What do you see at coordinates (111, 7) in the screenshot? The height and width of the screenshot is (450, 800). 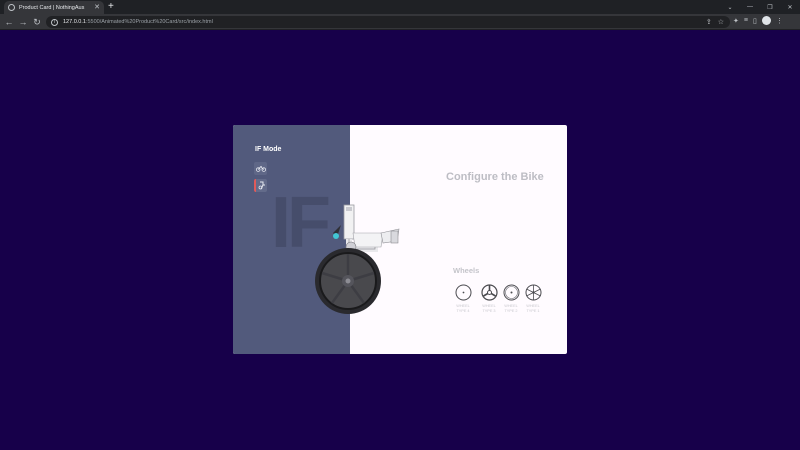 I see `new-tab-button: +` at bounding box center [111, 7].